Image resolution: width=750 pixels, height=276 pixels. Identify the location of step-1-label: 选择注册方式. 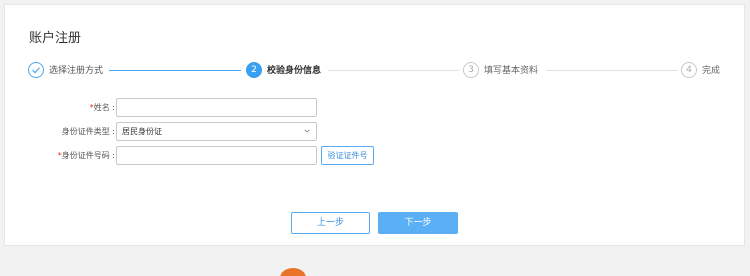
(76, 71).